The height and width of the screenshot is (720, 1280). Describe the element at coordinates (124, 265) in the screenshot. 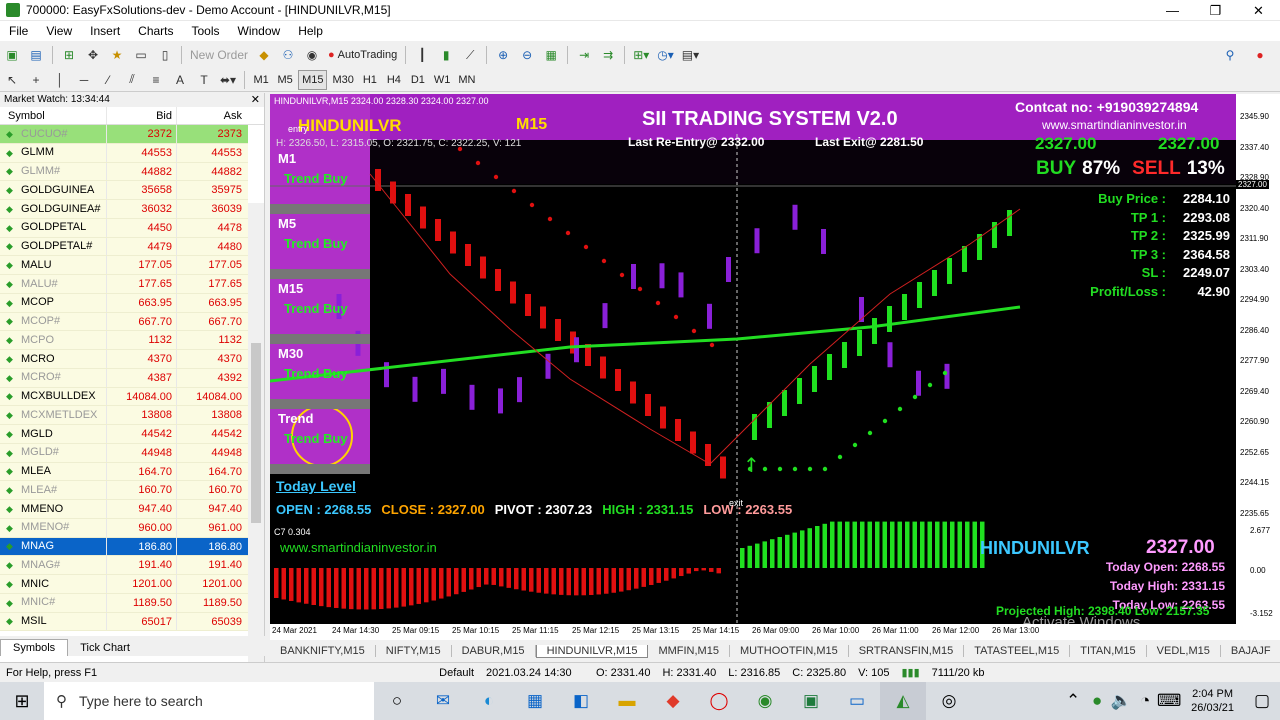

I see `market-watch-row: ◆ MALU 177.05 177.05` at that location.